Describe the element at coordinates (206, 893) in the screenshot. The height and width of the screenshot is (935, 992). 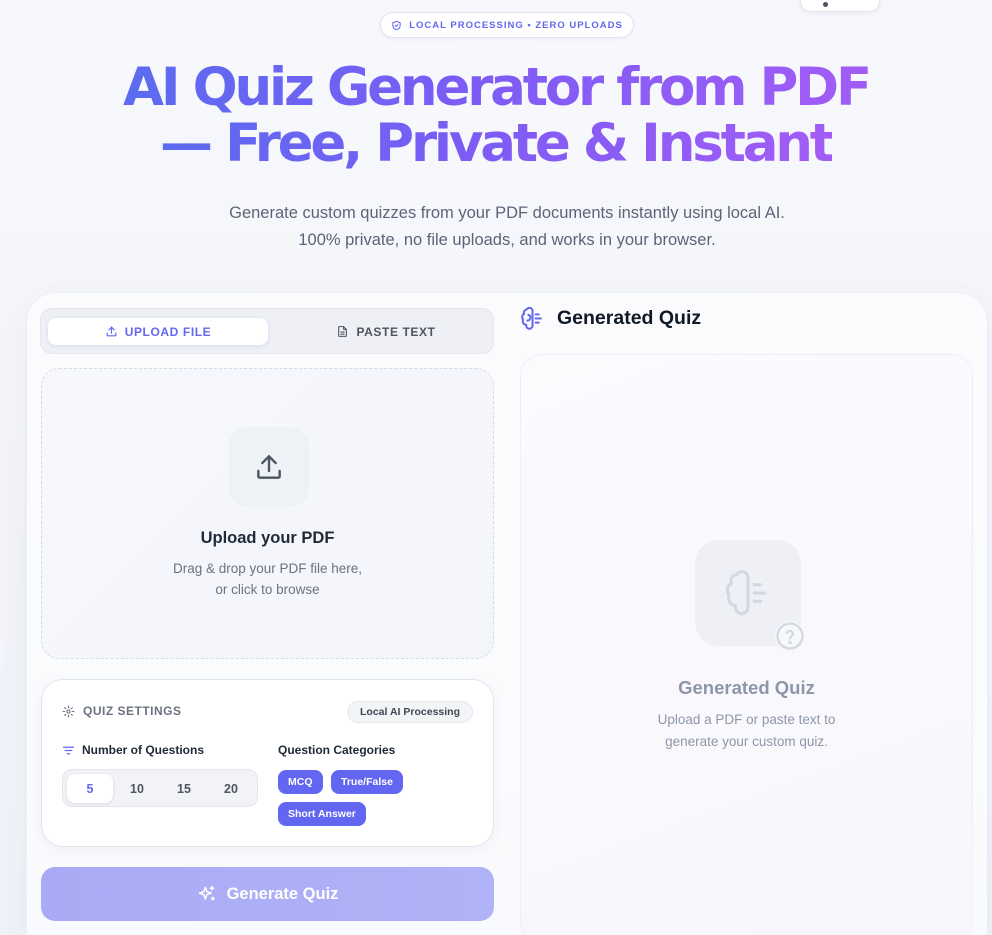
I see `sparkles-icon` at that location.